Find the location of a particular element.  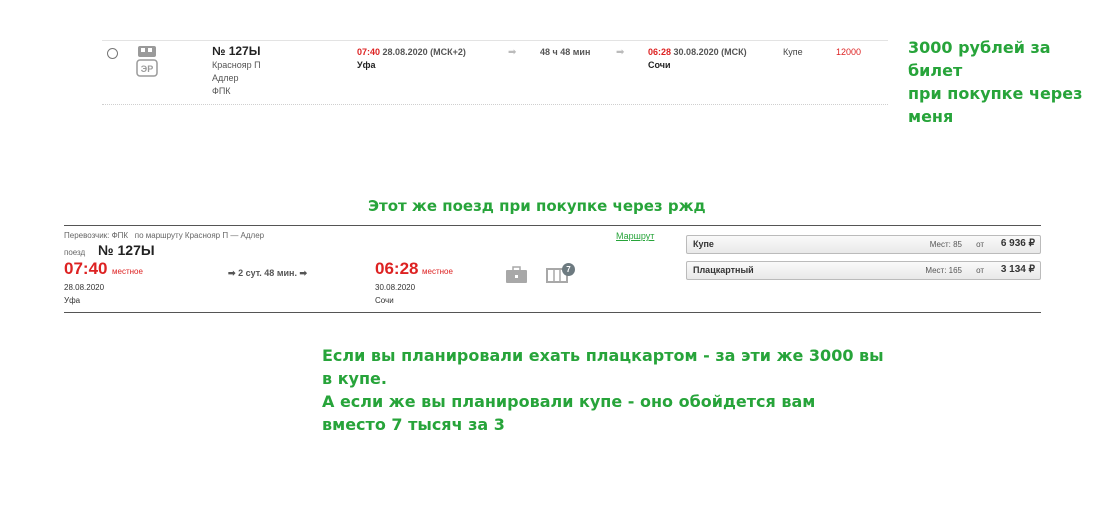

rzd-arrival-time: 06:28 is located at coordinates (397, 268).